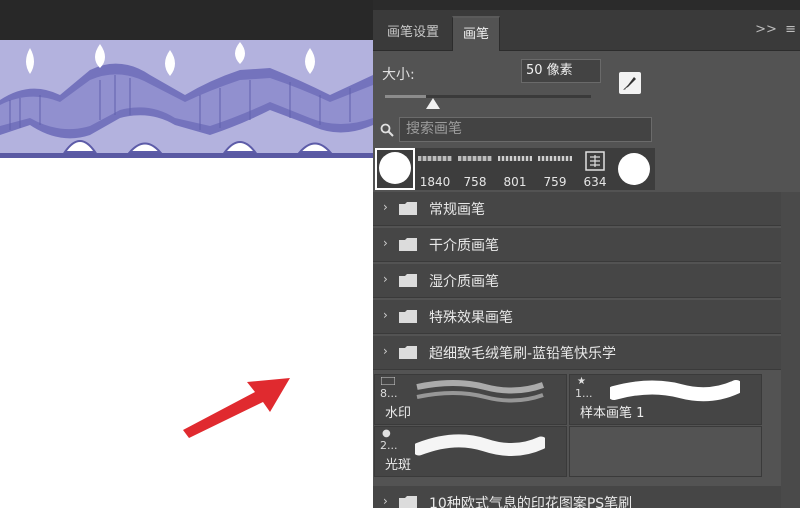 The image size is (800, 508). Describe the element at coordinates (480, 445) in the screenshot. I see `bokeh-stroke-preview` at that location.